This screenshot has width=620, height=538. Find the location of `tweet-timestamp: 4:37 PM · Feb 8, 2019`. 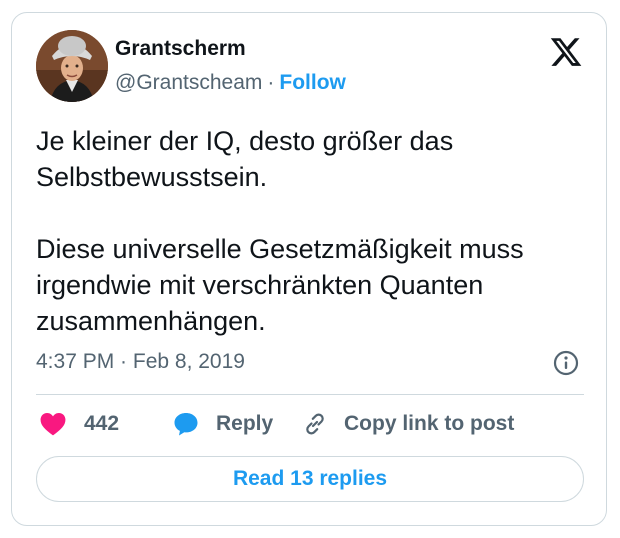

tweet-timestamp: 4:37 PM · Feb 8, 2019 is located at coordinates (140, 362).